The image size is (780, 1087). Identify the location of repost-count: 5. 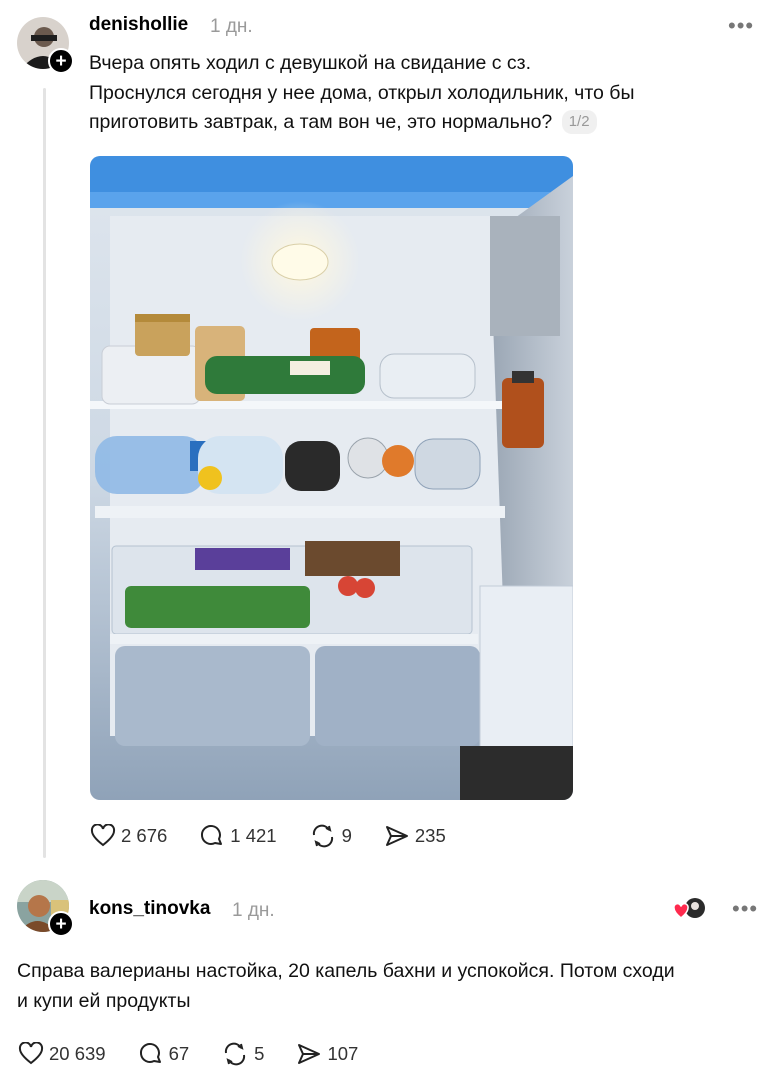
(259, 1053).